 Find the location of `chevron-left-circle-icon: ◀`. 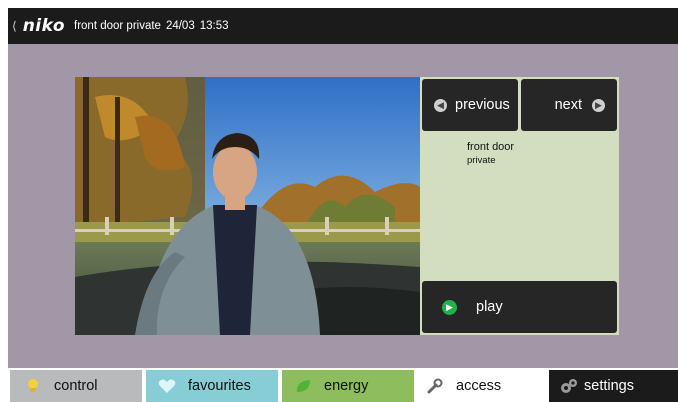

chevron-left-circle-icon: ◀ is located at coordinates (440, 105).